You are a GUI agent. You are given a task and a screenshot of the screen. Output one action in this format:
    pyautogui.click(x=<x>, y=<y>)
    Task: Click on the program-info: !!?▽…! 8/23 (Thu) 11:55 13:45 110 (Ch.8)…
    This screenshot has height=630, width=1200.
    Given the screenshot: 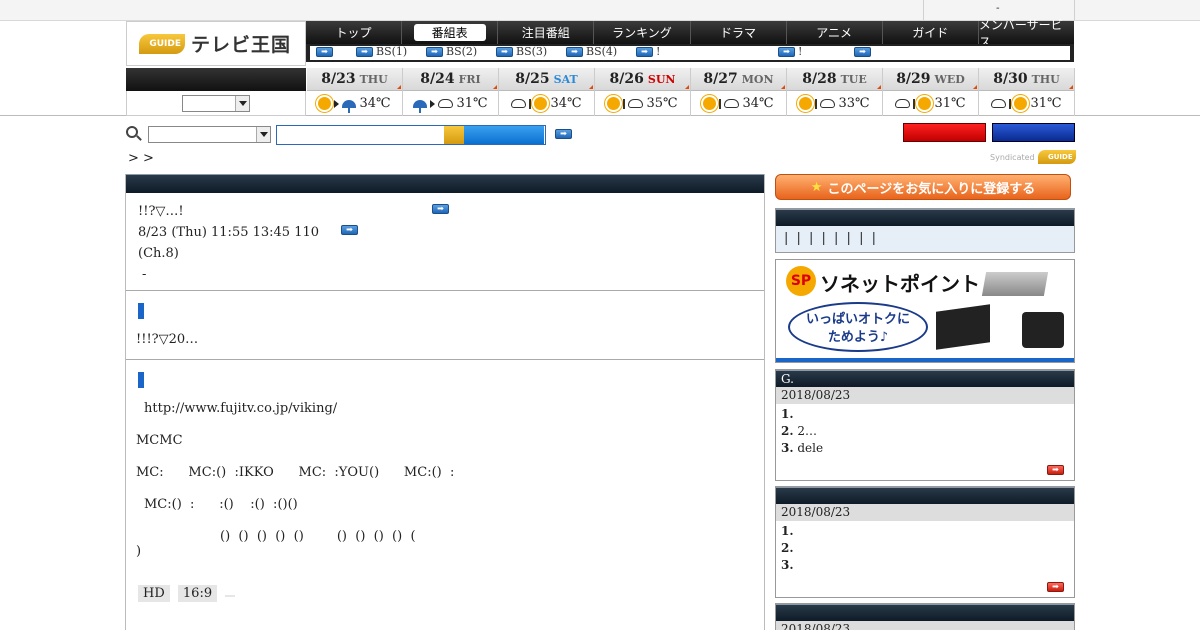 What is the action you would take?
    pyautogui.click(x=445, y=242)
    